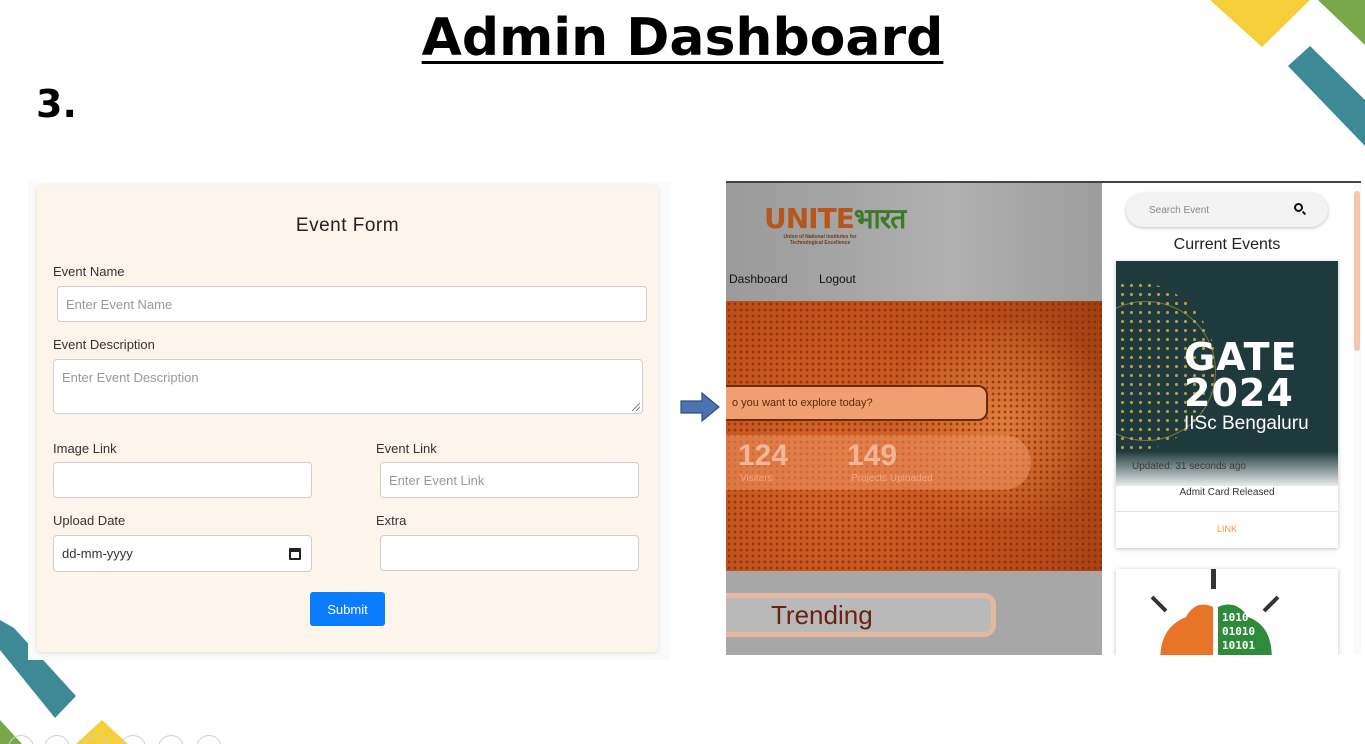 The width and height of the screenshot is (1365, 744). I want to click on nav-logout: Logout, so click(837, 279).